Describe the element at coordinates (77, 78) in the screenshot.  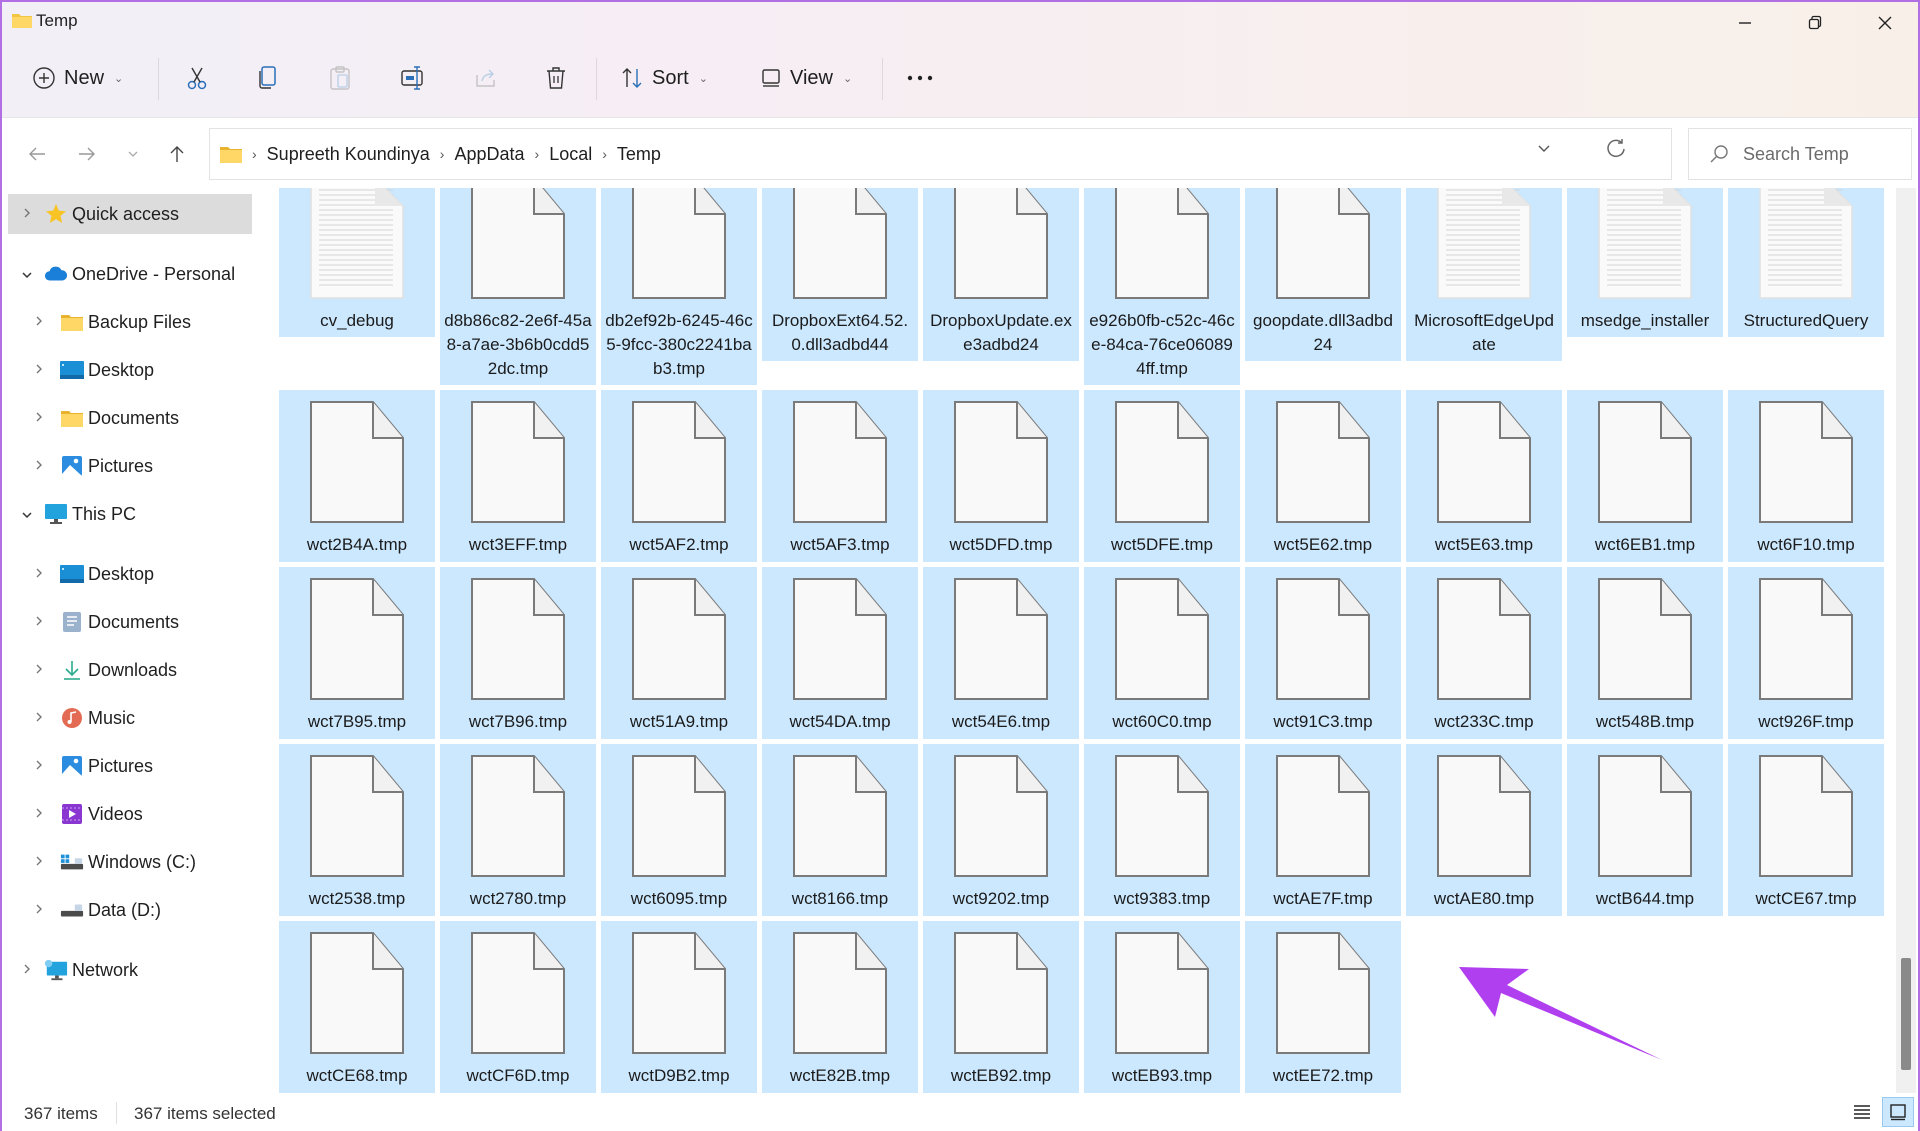
I see `new-button: New ⌄` at that location.